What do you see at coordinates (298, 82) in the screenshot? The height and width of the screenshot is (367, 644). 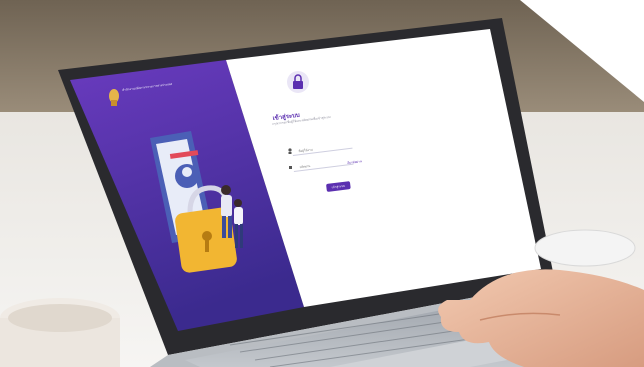 I see `lock-icon` at bounding box center [298, 82].